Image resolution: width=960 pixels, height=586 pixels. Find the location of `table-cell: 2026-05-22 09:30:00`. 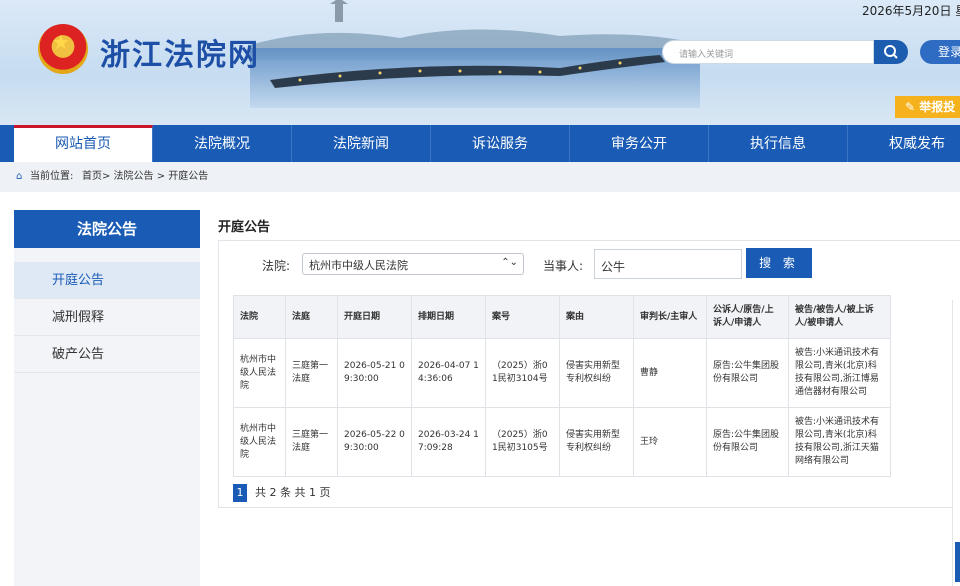

table-cell: 2026-05-22 09:30:00 is located at coordinates (374, 442).